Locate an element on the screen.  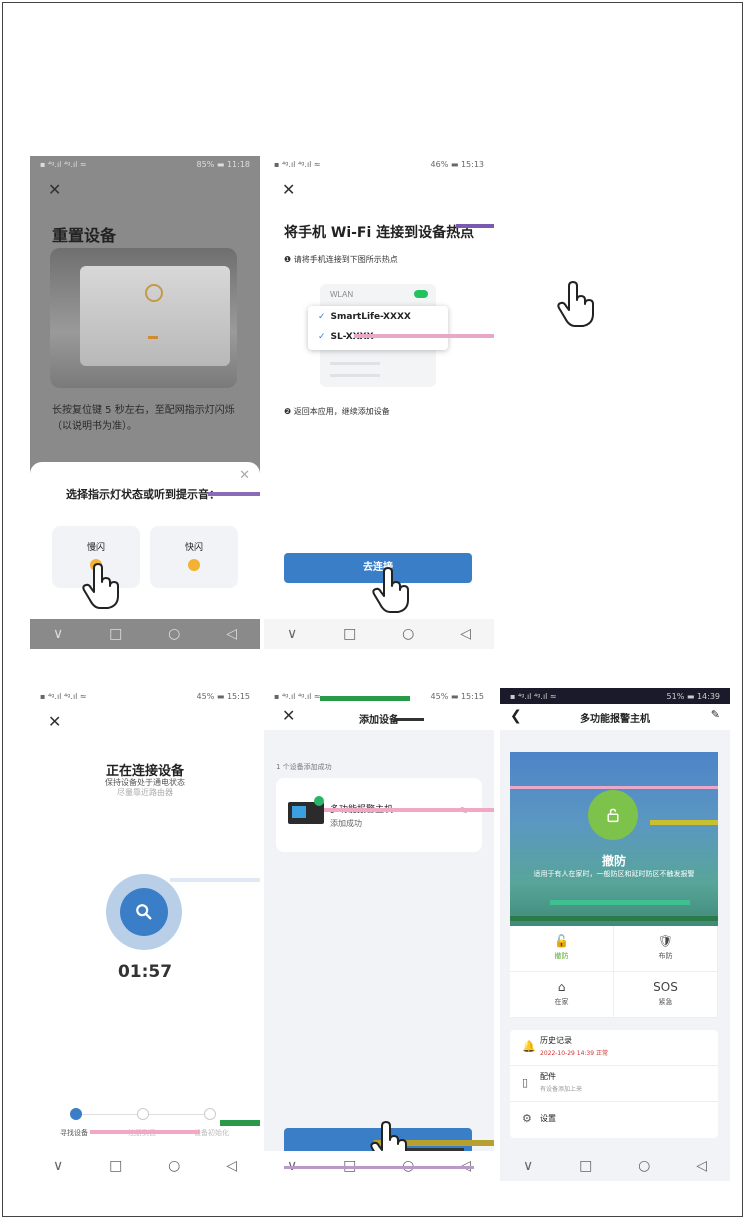
sheet-title: 选择指示灯状态或听到提示音： is located at coordinates (143, 494).